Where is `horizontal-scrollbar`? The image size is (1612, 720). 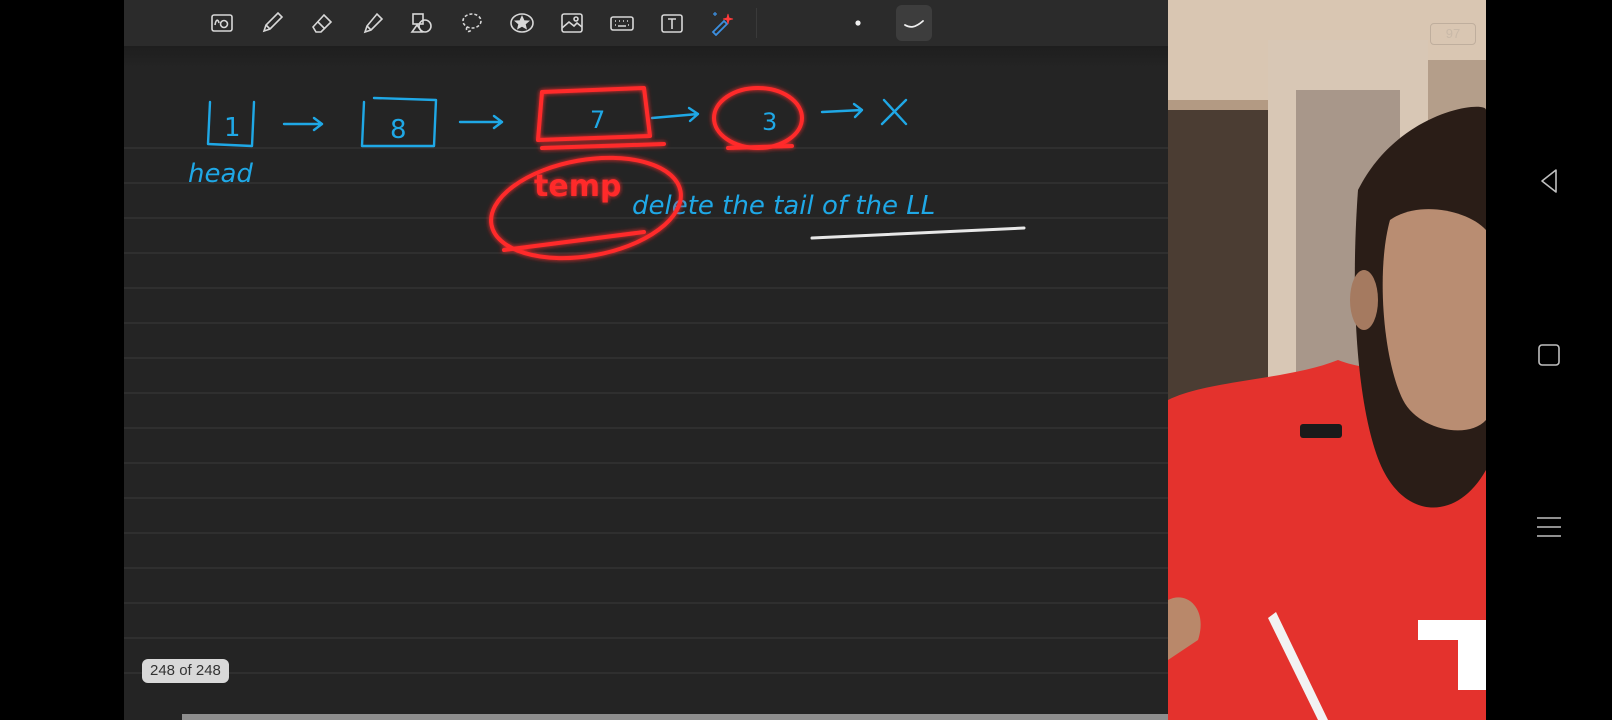
horizontal-scrollbar is located at coordinates (675, 717).